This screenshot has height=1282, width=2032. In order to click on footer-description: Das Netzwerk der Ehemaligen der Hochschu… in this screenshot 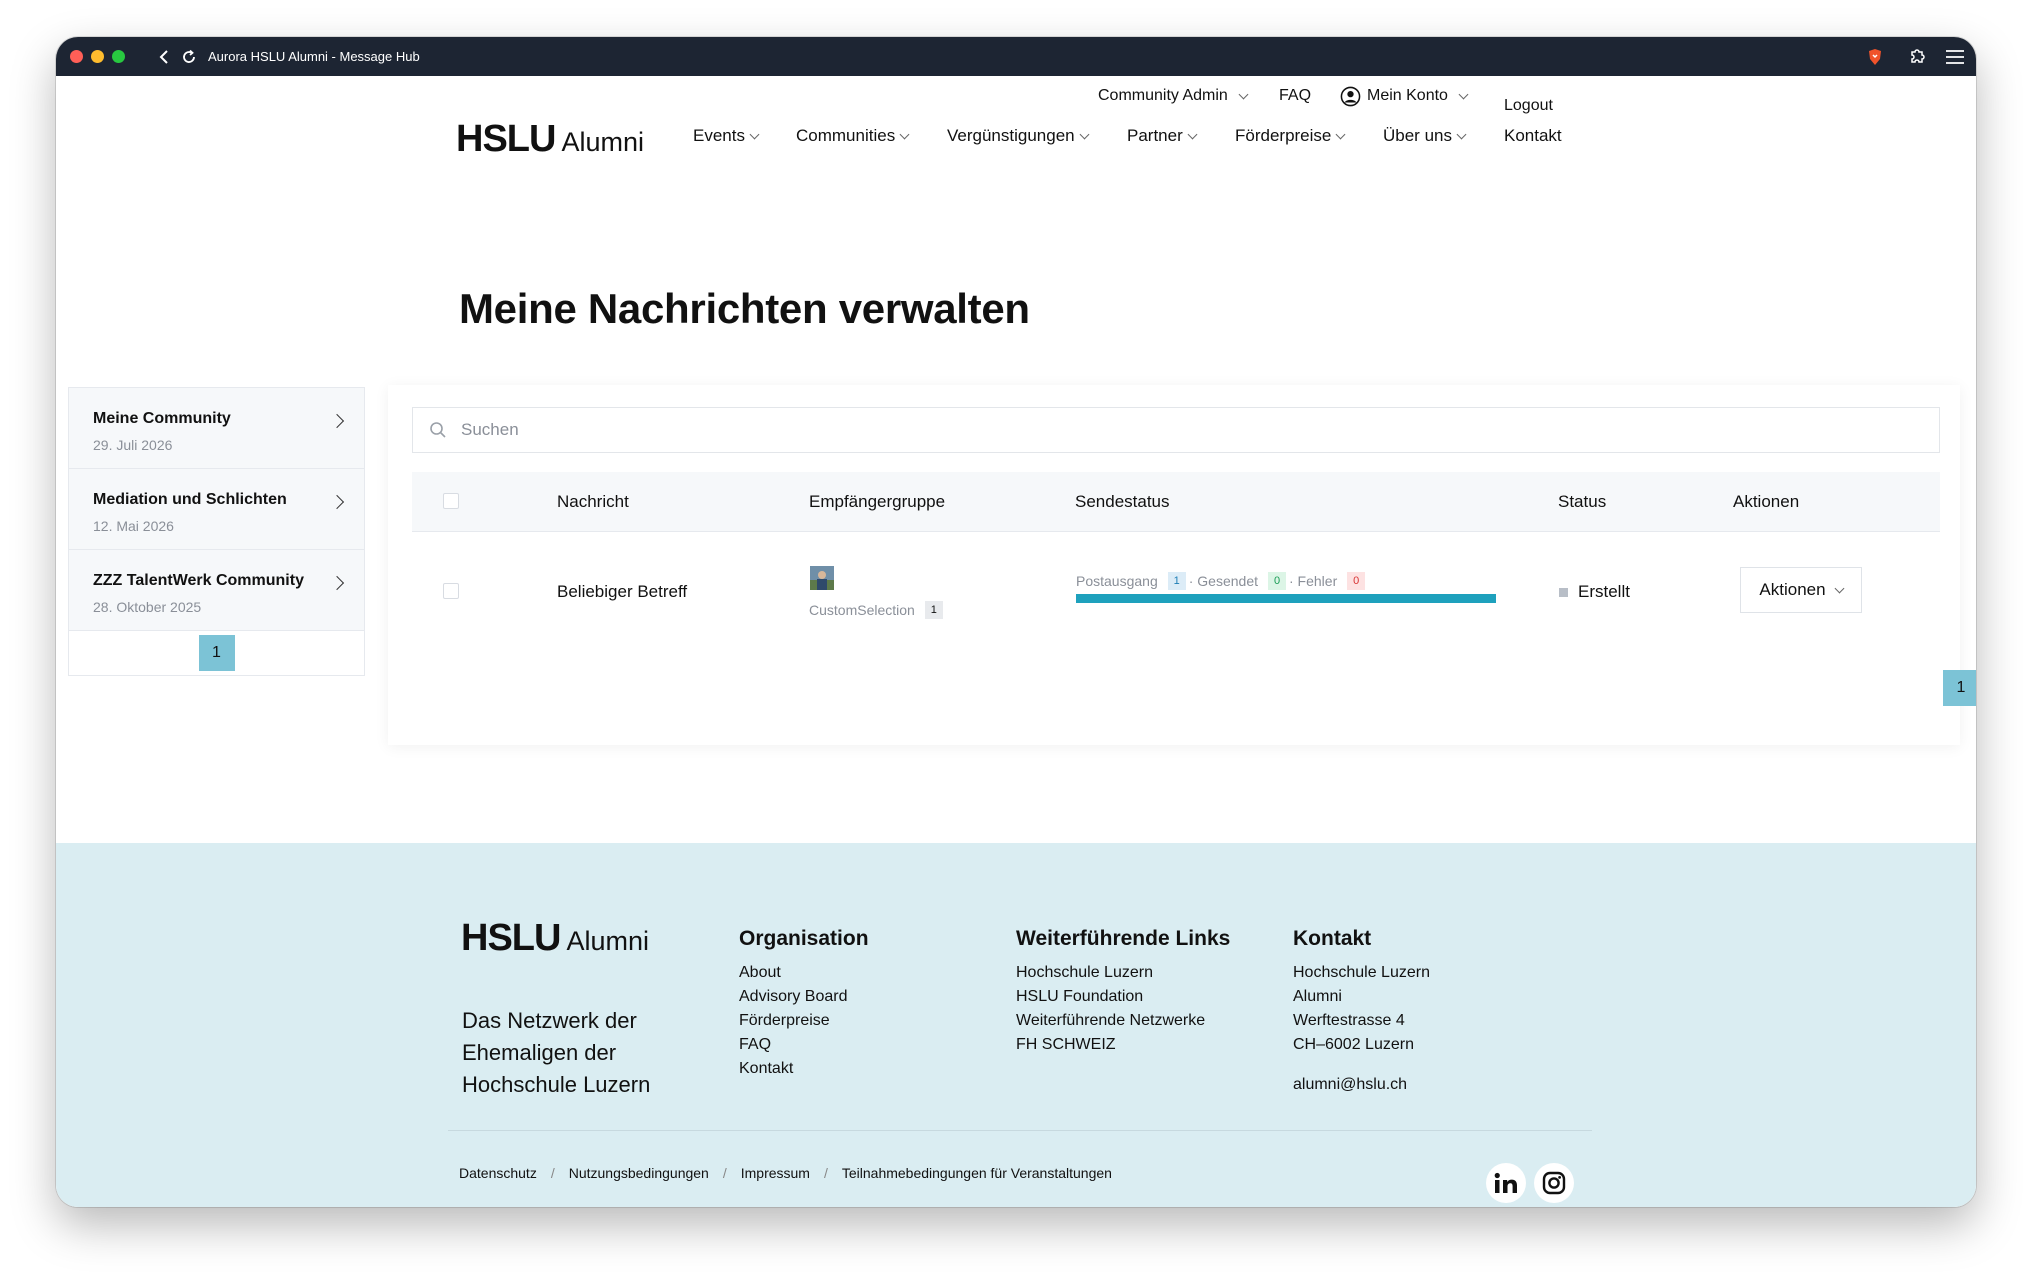, I will do `click(556, 1052)`.